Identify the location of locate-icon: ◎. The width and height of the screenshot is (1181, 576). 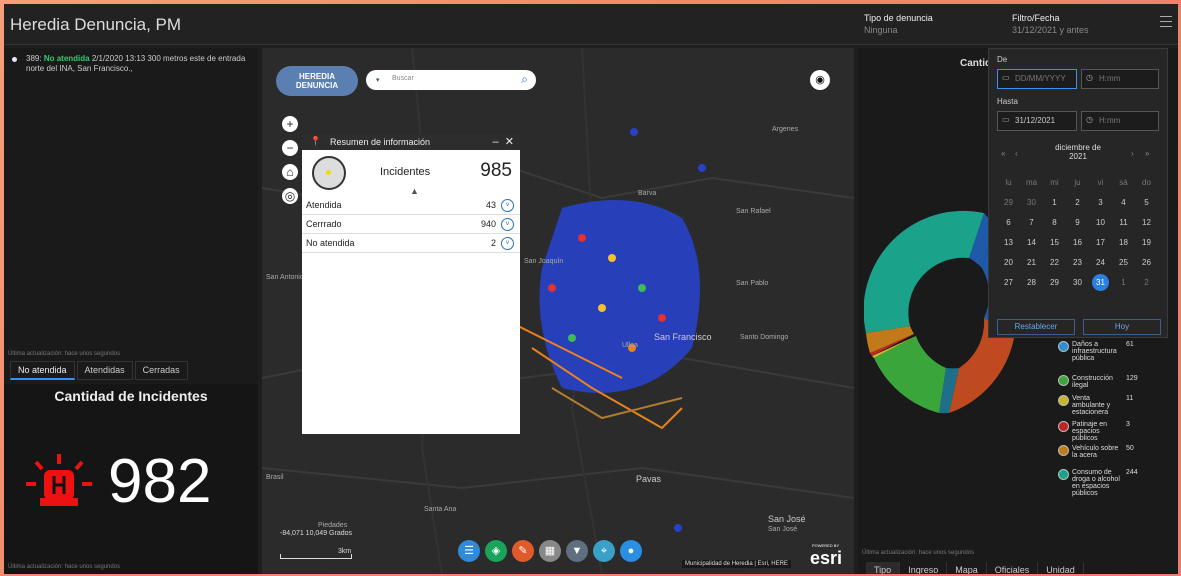
(290, 196).